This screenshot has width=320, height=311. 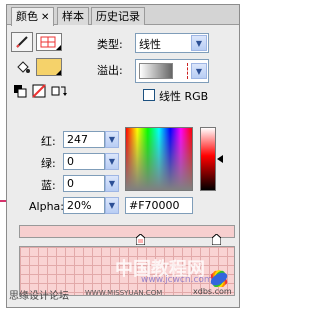 What do you see at coordinates (112, 183) in the screenshot?
I see `blue-dropdown-button: ▼` at bounding box center [112, 183].